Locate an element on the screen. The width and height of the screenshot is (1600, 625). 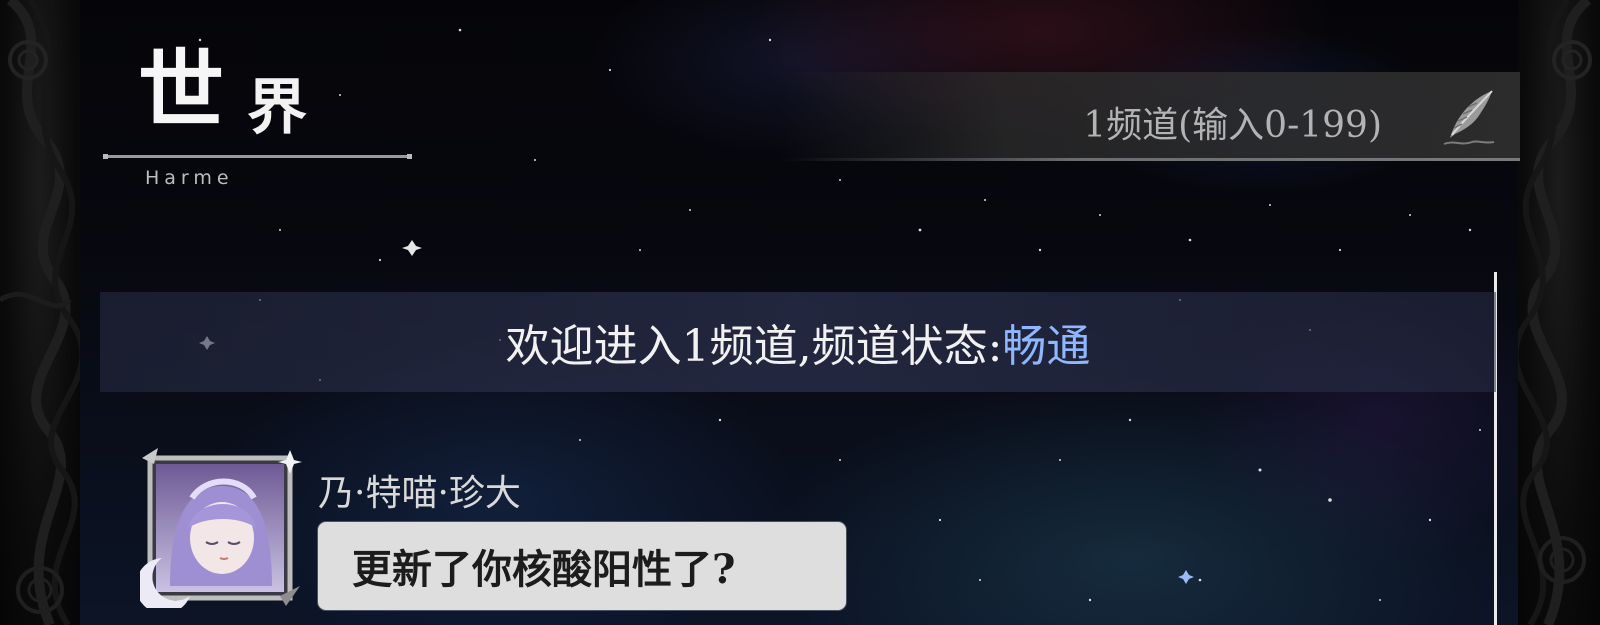
welcome-banner: 欢迎进入1频道,频道状态: 畅通 is located at coordinates (798, 342).